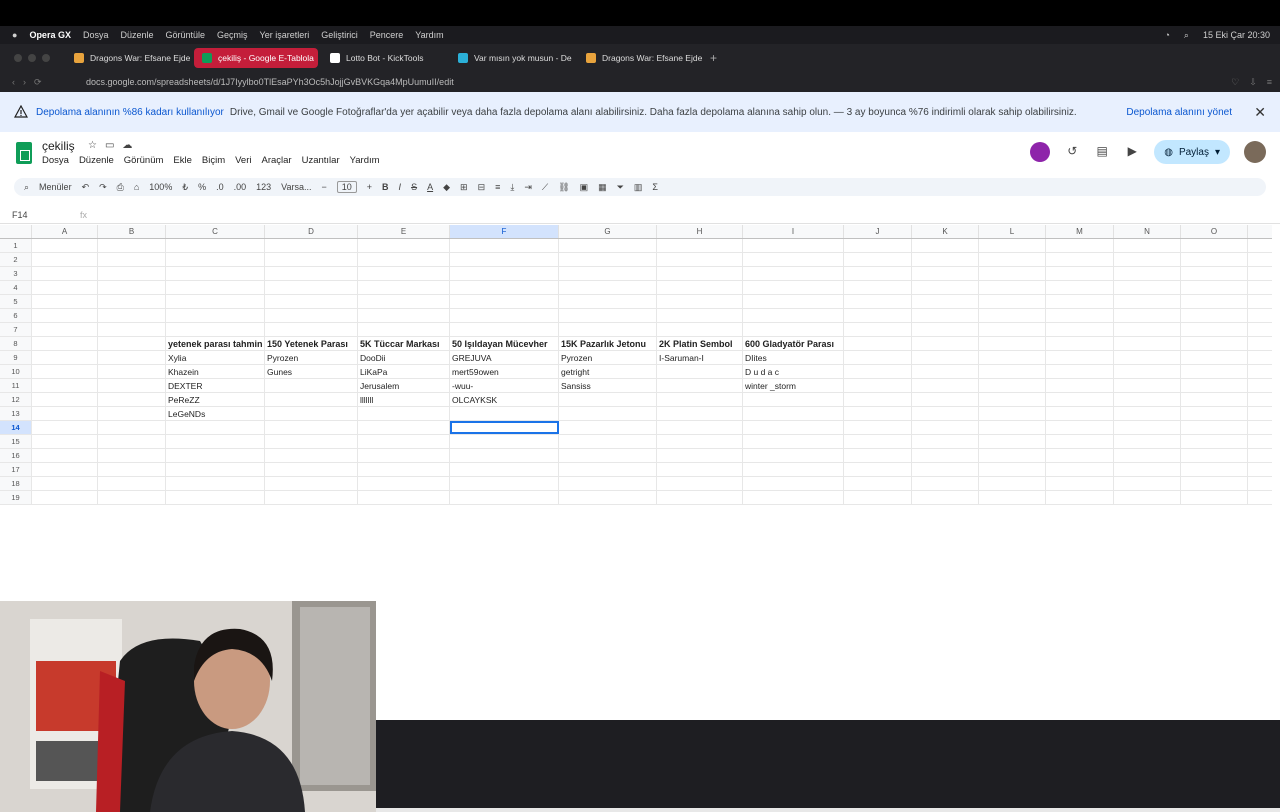 The image size is (1280, 812). What do you see at coordinates (120, 187) in the screenshot?
I see `print-icon: ⎙` at bounding box center [120, 187].